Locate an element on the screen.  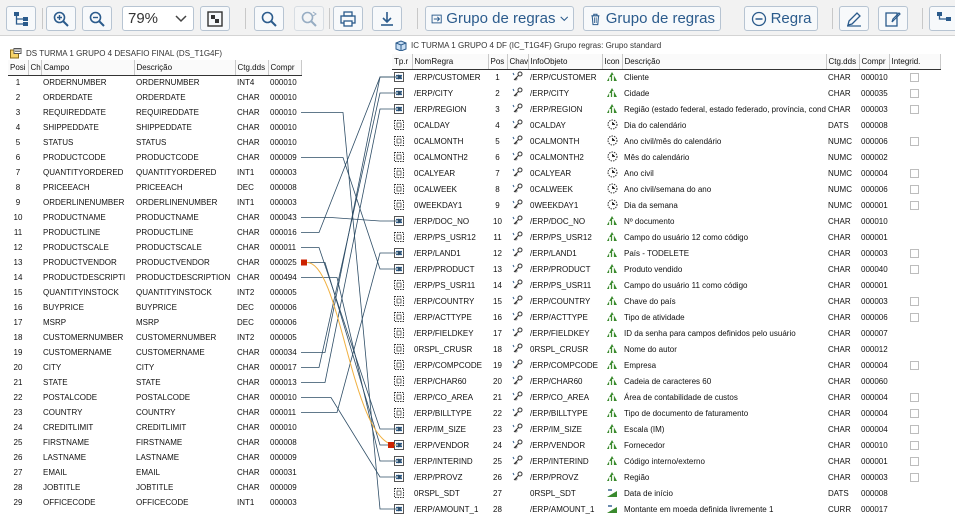
col-header-field: Campo is located at coordinates (88, 68).